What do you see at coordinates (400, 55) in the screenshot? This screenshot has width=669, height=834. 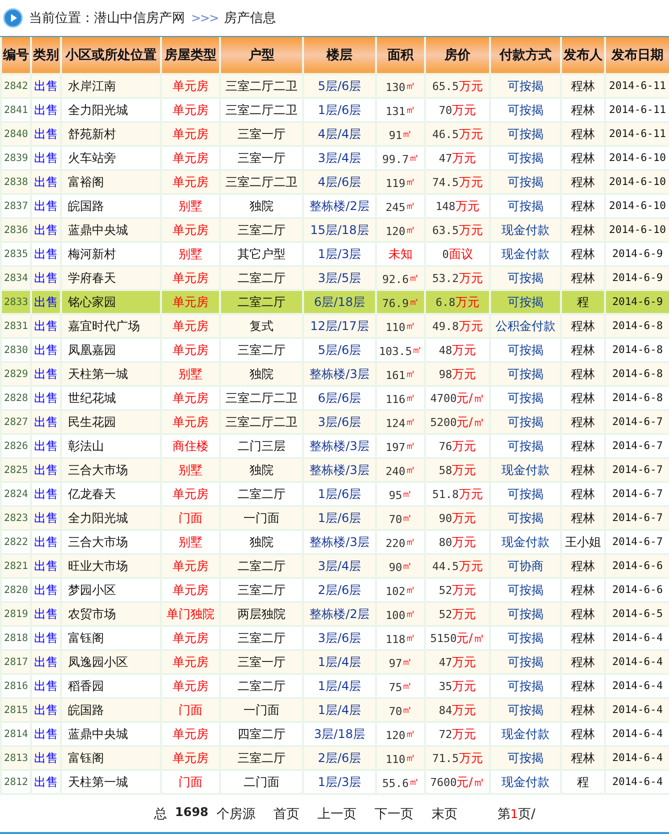 I see `column-header: 面积` at bounding box center [400, 55].